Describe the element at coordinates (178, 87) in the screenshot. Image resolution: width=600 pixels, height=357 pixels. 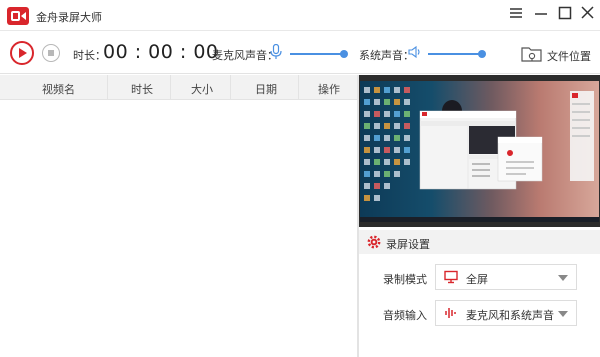
I see `recordings-table-header: 视频名 时长 大小 日期 操作` at that location.